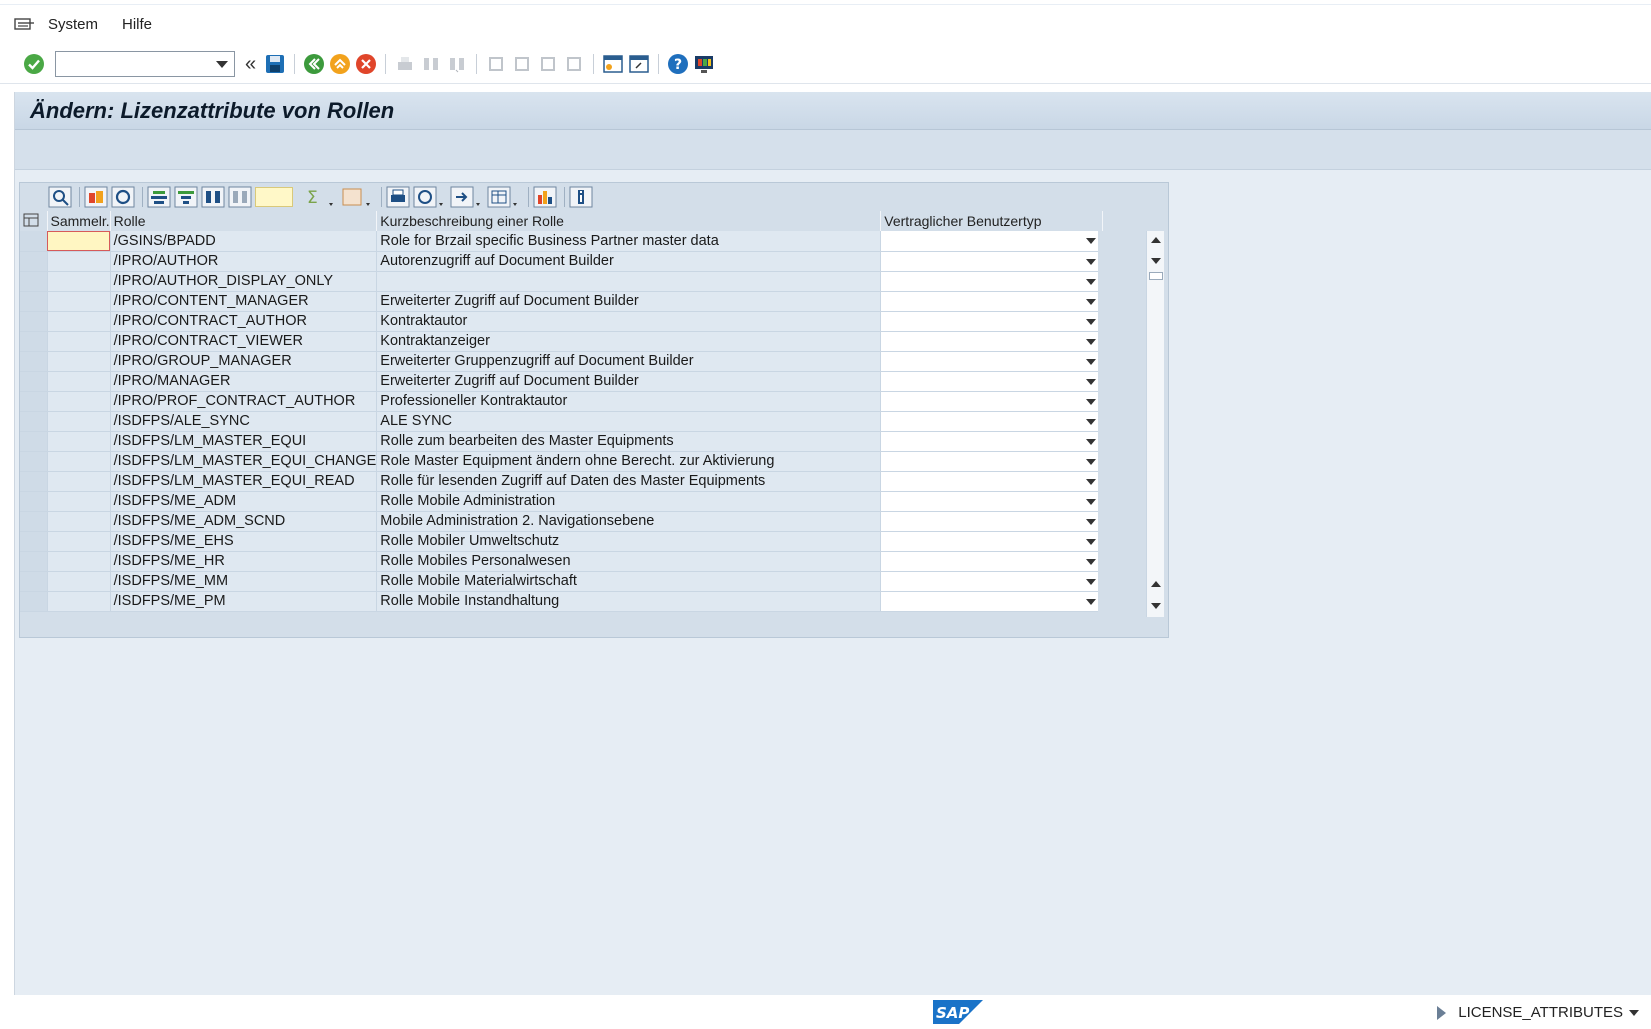  Describe the element at coordinates (629, 581) in the screenshot. I see `cell-kurzbeschreibung: Rolle Mobile Materialwirtschaft` at that location.